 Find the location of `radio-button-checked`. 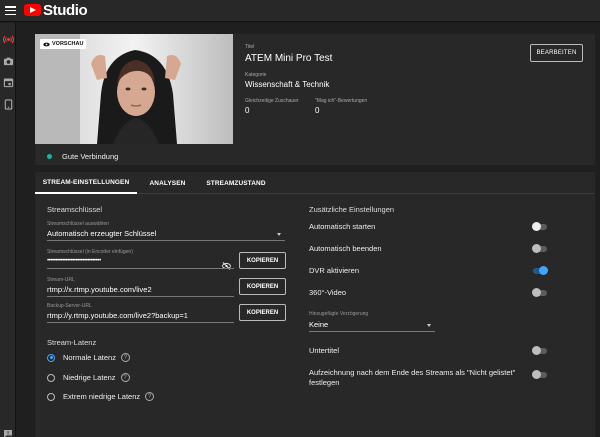

radio-button-checked is located at coordinates (51, 357).